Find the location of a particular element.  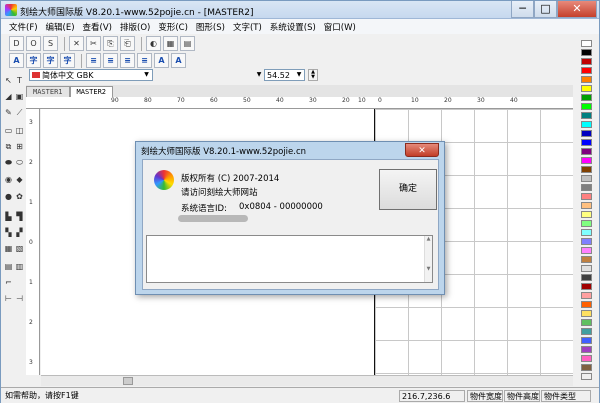

scroll-up-icon: ▲ is located at coordinates (429, 239).